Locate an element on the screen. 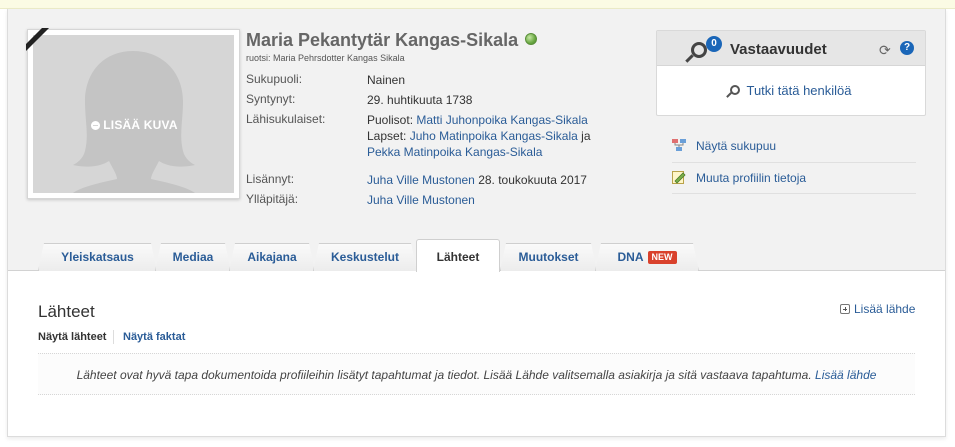 The width and height of the screenshot is (955, 447). show-sources-filter: Näytä lähteet is located at coordinates (72, 337).